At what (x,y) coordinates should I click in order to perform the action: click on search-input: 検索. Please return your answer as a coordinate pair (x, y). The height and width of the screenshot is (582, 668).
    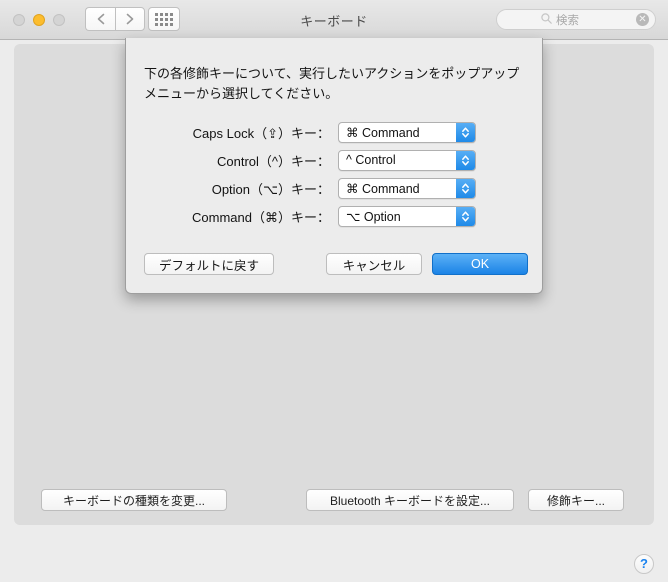
    Looking at the image, I should click on (567, 20).